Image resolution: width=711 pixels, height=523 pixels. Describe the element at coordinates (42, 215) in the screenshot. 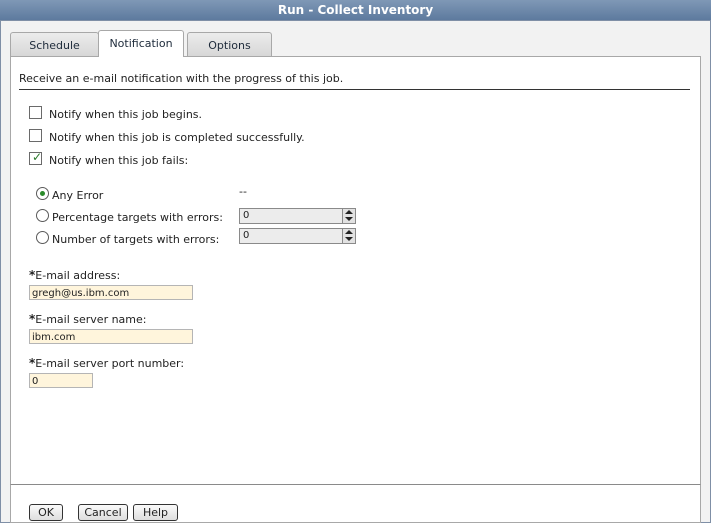

I see `percentage-radio` at that location.